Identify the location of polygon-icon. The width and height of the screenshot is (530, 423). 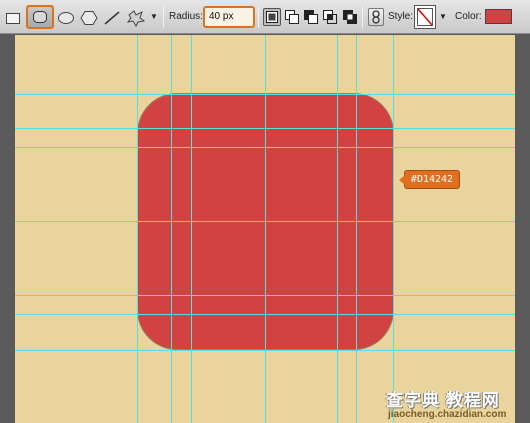
(89, 18).